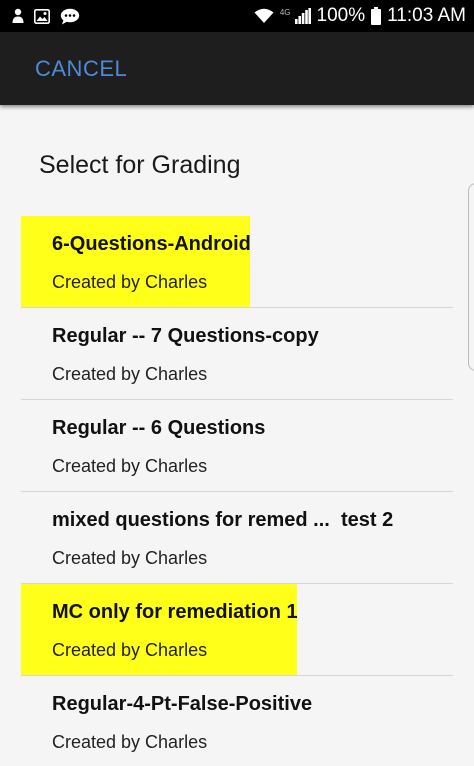 Image resolution: width=474 pixels, height=766 pixels. I want to click on status-bar-left, so click(46, 16).